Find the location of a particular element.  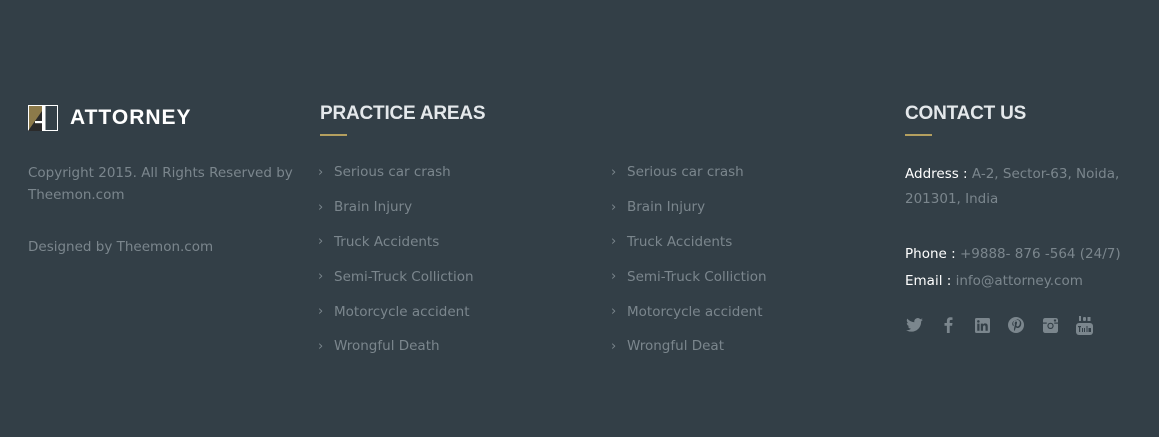

practice-item-right: › Semi-Truck Colliction is located at coordinates (689, 276).